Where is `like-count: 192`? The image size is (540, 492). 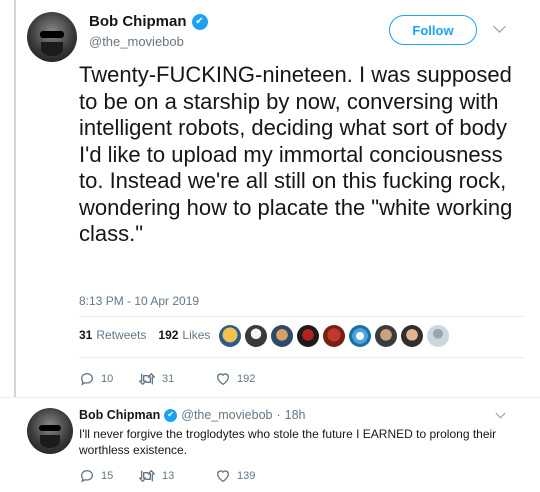 like-count: 192 is located at coordinates (246, 379).